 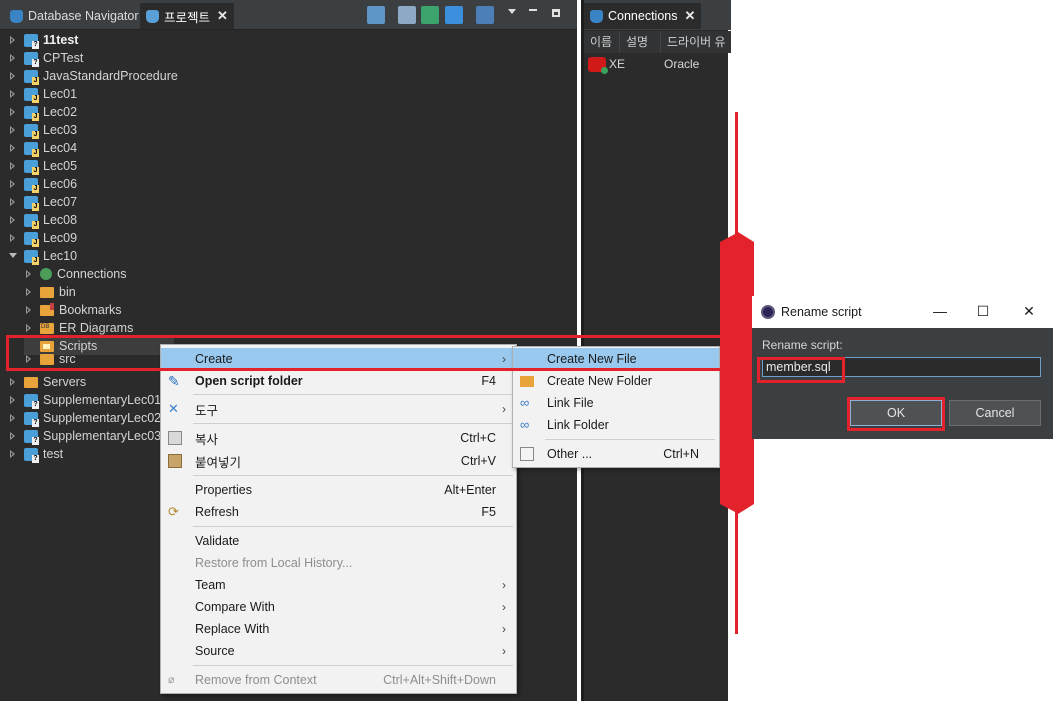 I want to click on column-header-description: 설명, so click(x=640, y=42).